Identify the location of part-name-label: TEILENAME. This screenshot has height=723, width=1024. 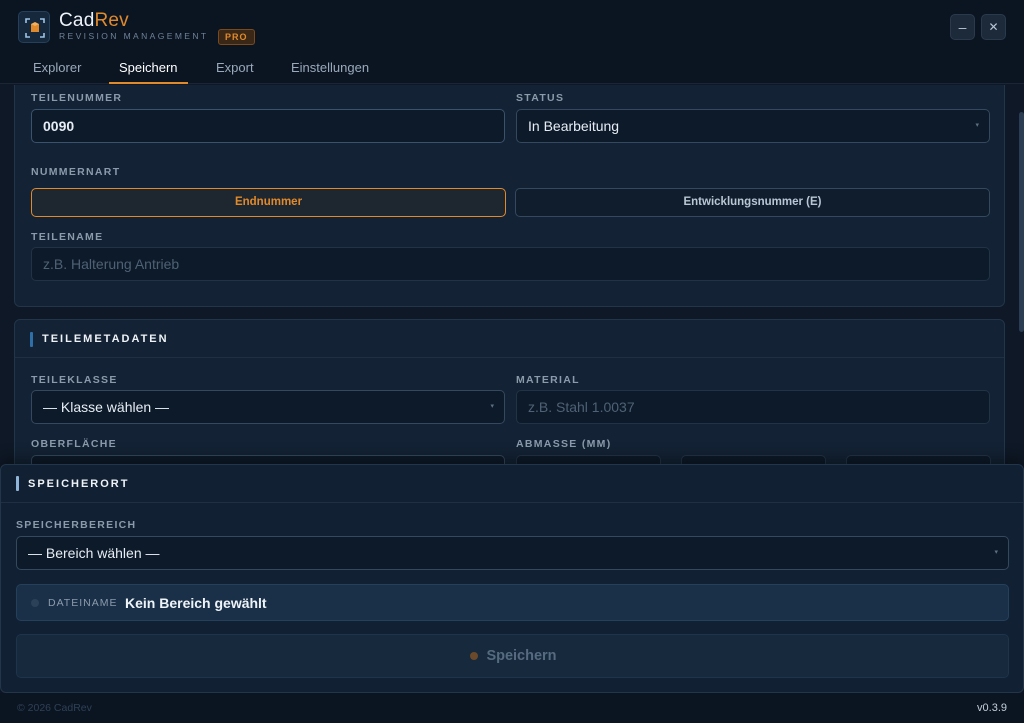
(67, 237).